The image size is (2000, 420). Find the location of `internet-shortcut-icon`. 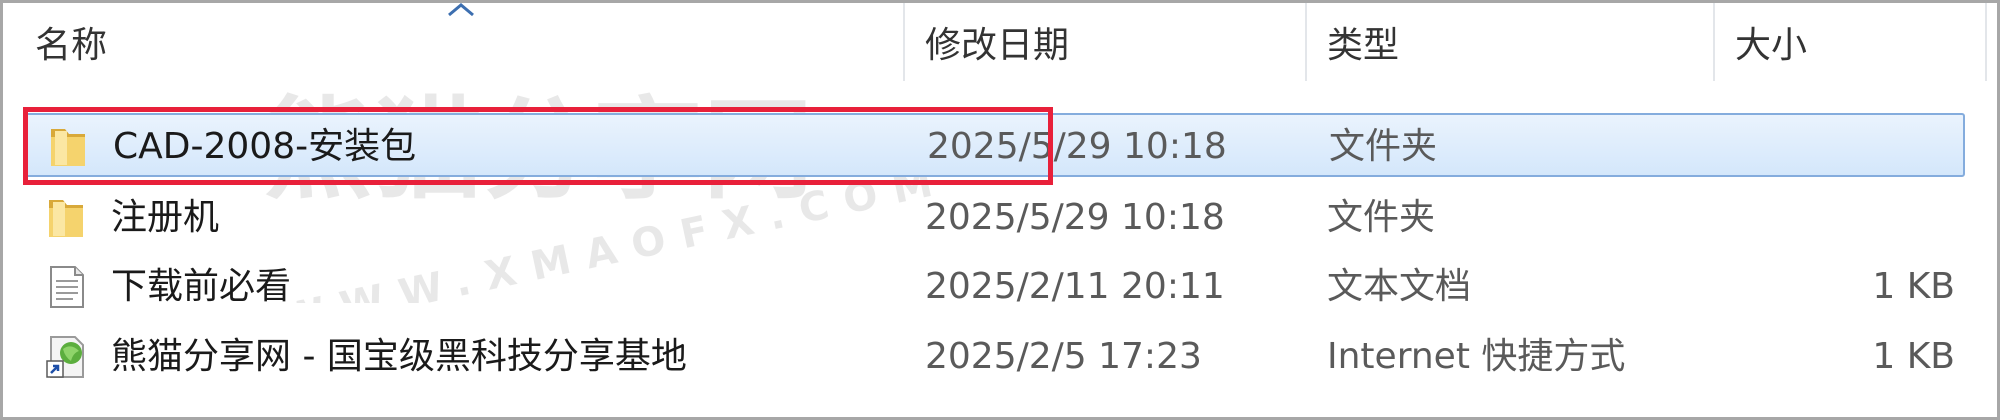

internet-shortcut-icon is located at coordinates (65, 357).